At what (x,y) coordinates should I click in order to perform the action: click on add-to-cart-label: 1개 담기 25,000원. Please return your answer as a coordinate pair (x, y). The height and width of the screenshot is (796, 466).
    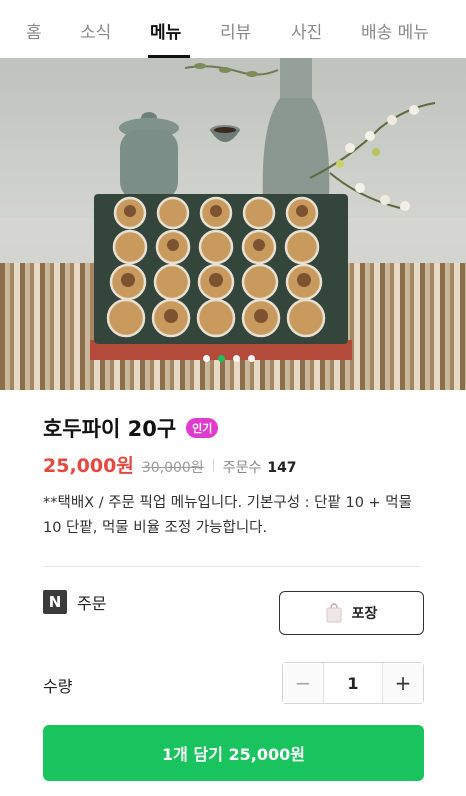
    Looking at the image, I should click on (233, 754).